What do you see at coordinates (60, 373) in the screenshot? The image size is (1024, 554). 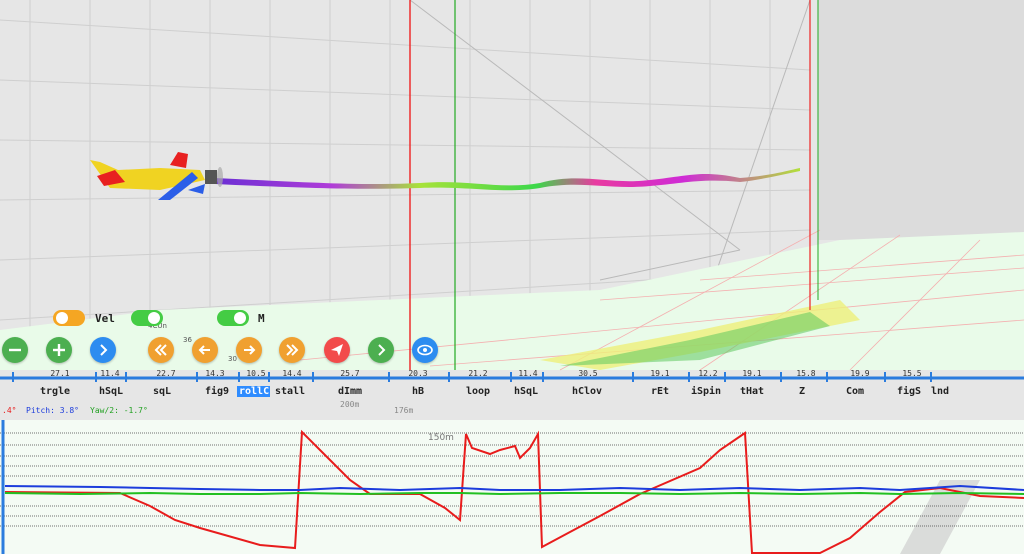 I see `segment-duration: 27.1` at bounding box center [60, 373].